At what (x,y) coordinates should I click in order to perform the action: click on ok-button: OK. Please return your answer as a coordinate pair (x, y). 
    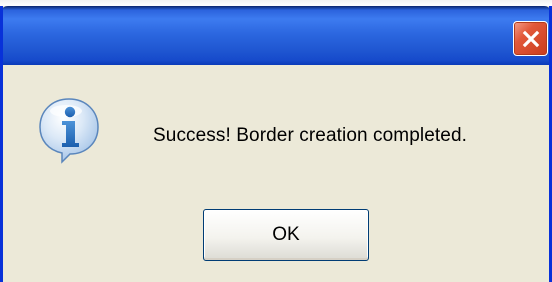
    Looking at the image, I should click on (286, 235).